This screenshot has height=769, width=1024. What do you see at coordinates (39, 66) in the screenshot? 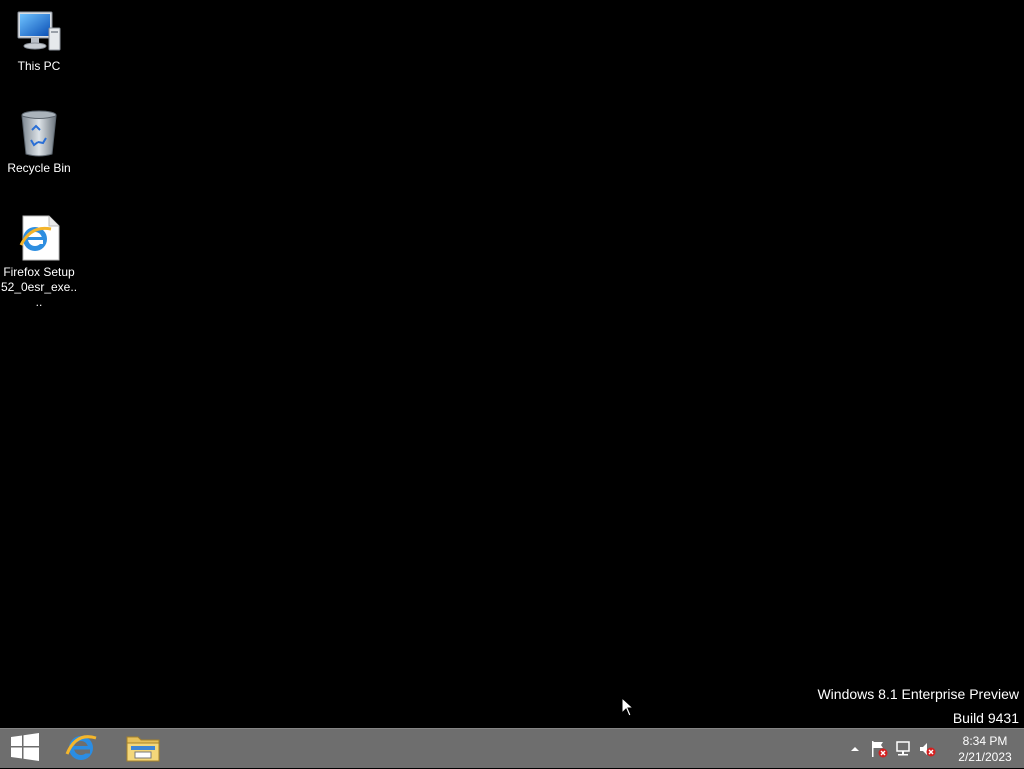
I see `desktop-icon-label: This PC` at bounding box center [39, 66].